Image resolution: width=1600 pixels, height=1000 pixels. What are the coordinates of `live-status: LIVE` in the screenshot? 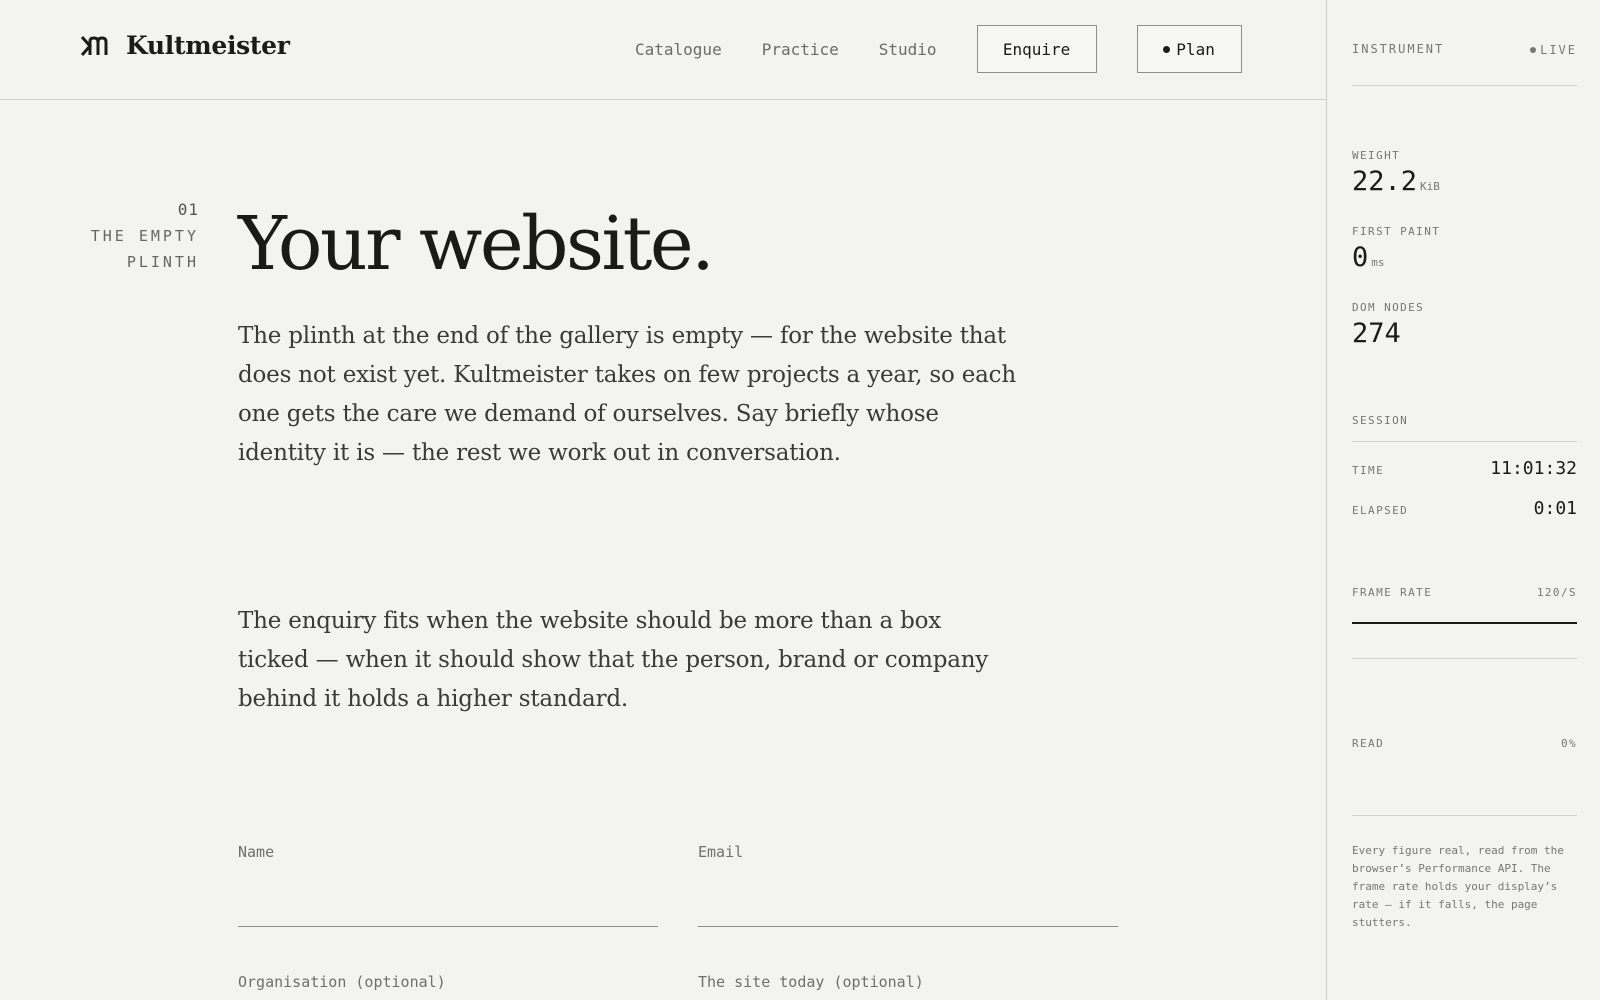 It's located at (1553, 50).